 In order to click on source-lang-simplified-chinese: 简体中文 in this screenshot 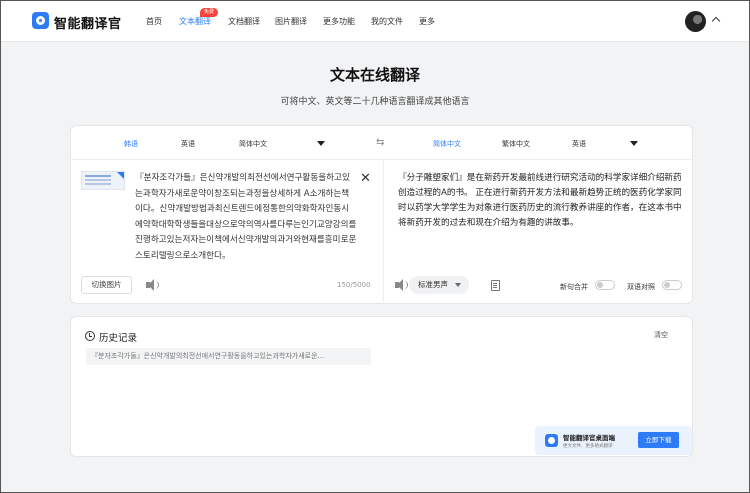, I will do `click(253, 144)`.